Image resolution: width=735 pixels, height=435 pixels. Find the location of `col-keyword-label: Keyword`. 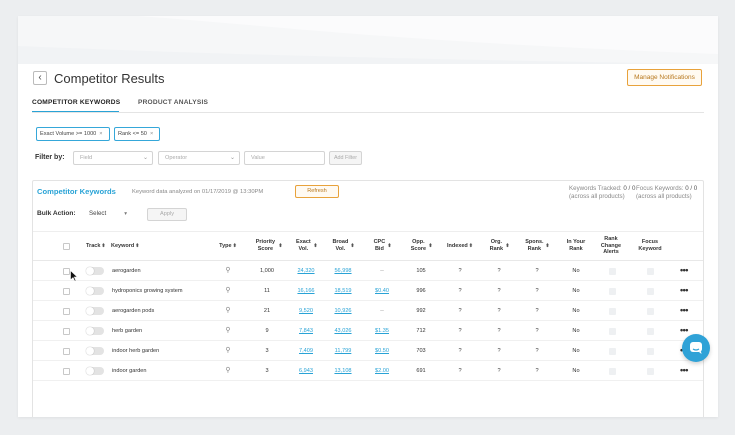

col-keyword-label: Keyword is located at coordinates (123, 245).